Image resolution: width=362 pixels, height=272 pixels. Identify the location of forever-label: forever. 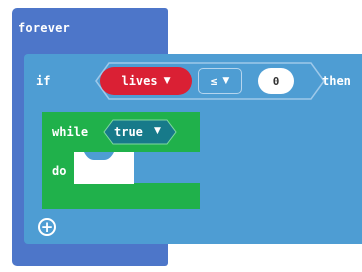
(44, 28).